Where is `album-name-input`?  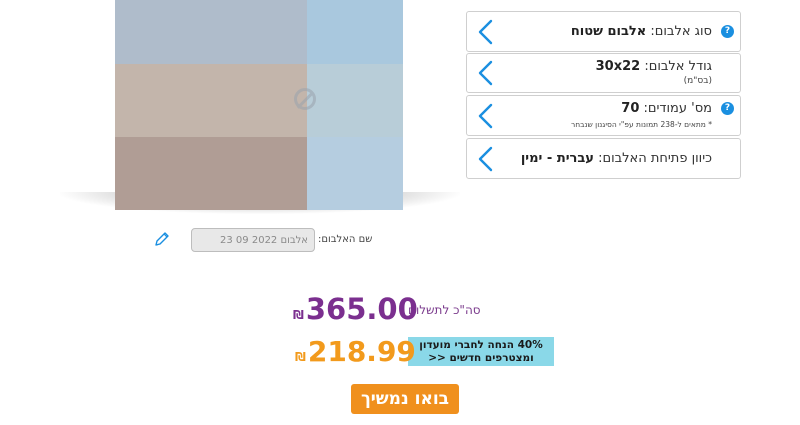
album-name-input is located at coordinates (253, 240).